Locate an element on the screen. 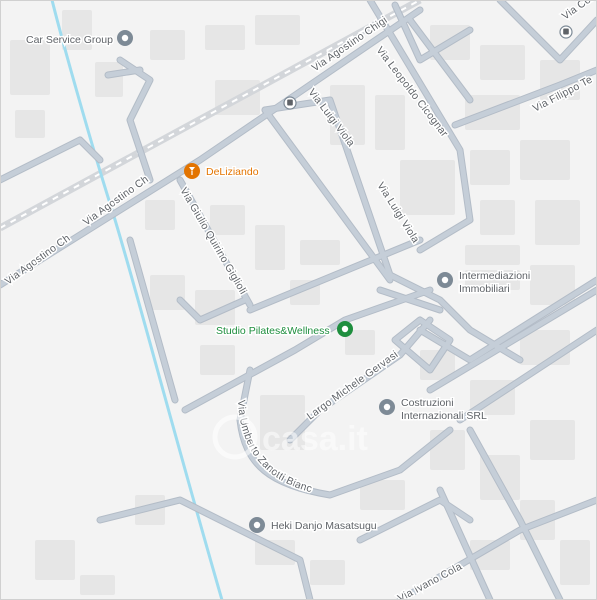 This screenshot has height=600, width=597. poi-label-line-2: Immobiliari is located at coordinates (484, 289).